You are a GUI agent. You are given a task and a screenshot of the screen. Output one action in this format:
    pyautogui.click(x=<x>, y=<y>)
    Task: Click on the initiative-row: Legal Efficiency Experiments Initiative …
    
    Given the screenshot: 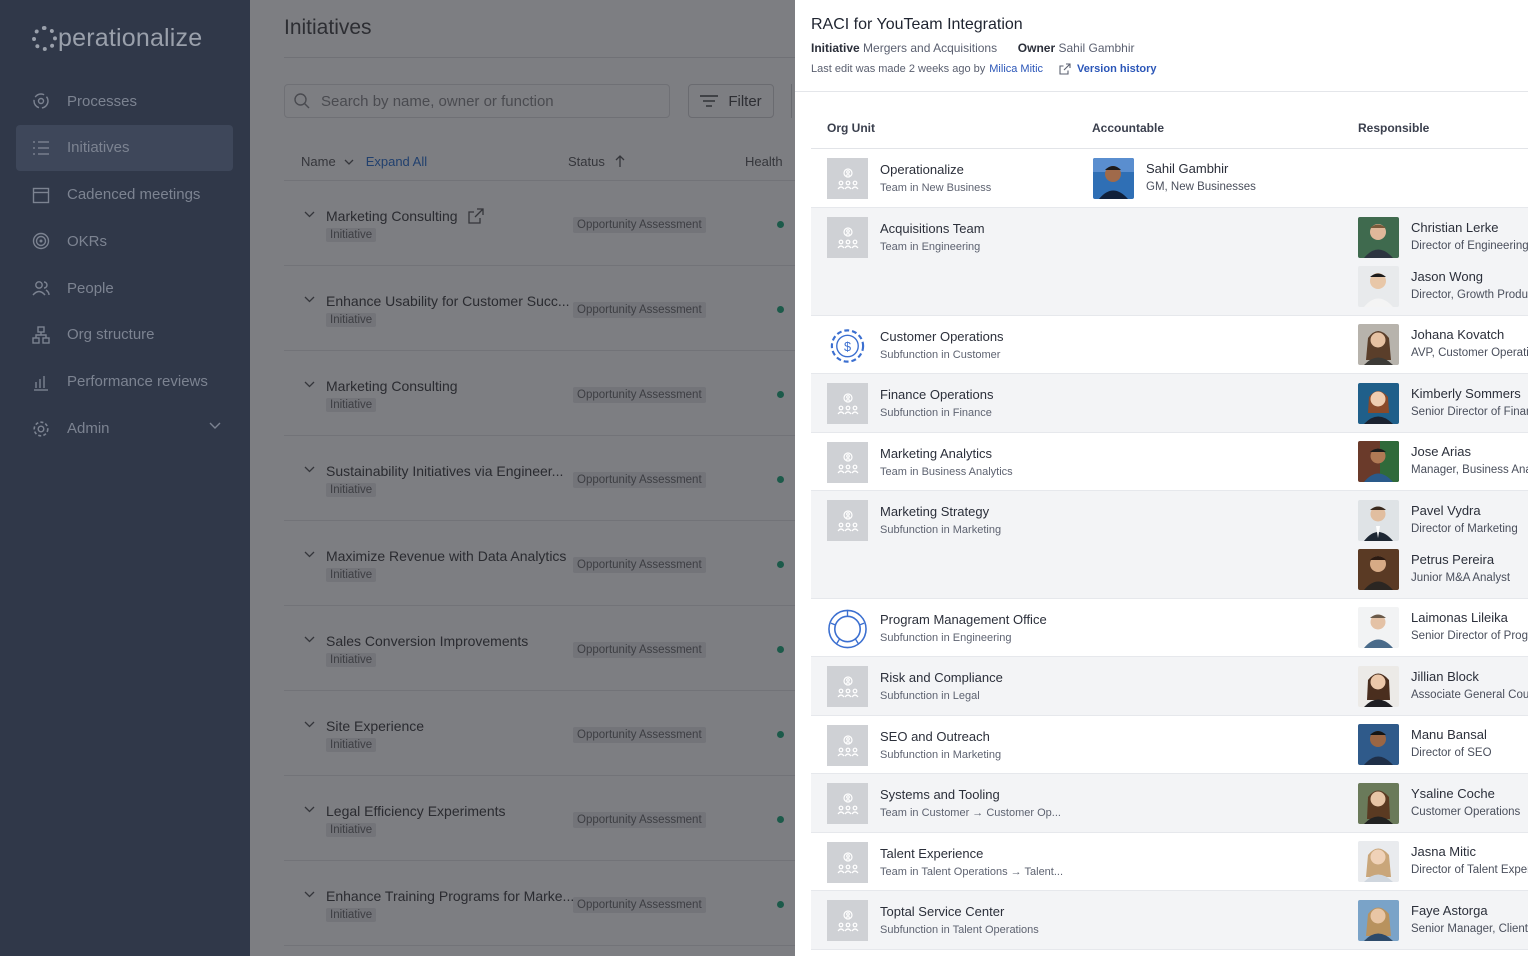 What is the action you would take?
    pyautogui.click(x=539, y=818)
    